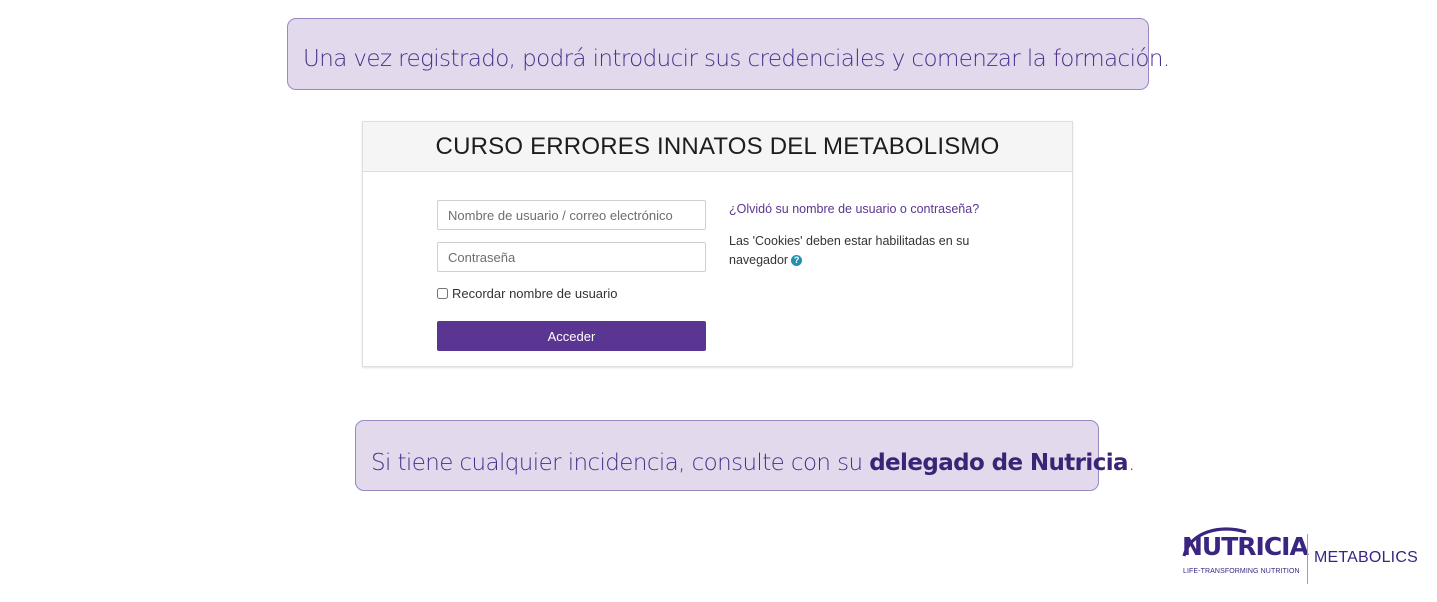 The image size is (1437, 602). Describe the element at coordinates (1245, 546) in the screenshot. I see `brand-name: NUTRICIA` at that location.